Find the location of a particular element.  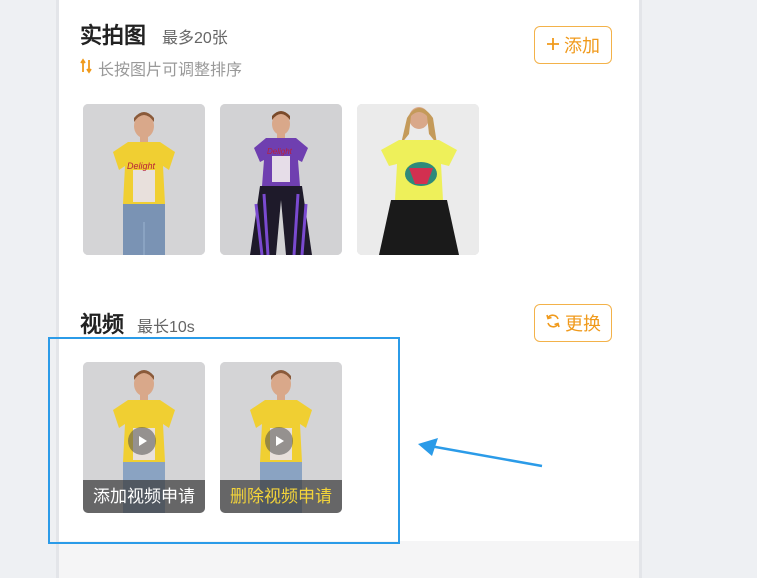

photo-thumbnail-2: Delight is located at coordinates (281, 179).